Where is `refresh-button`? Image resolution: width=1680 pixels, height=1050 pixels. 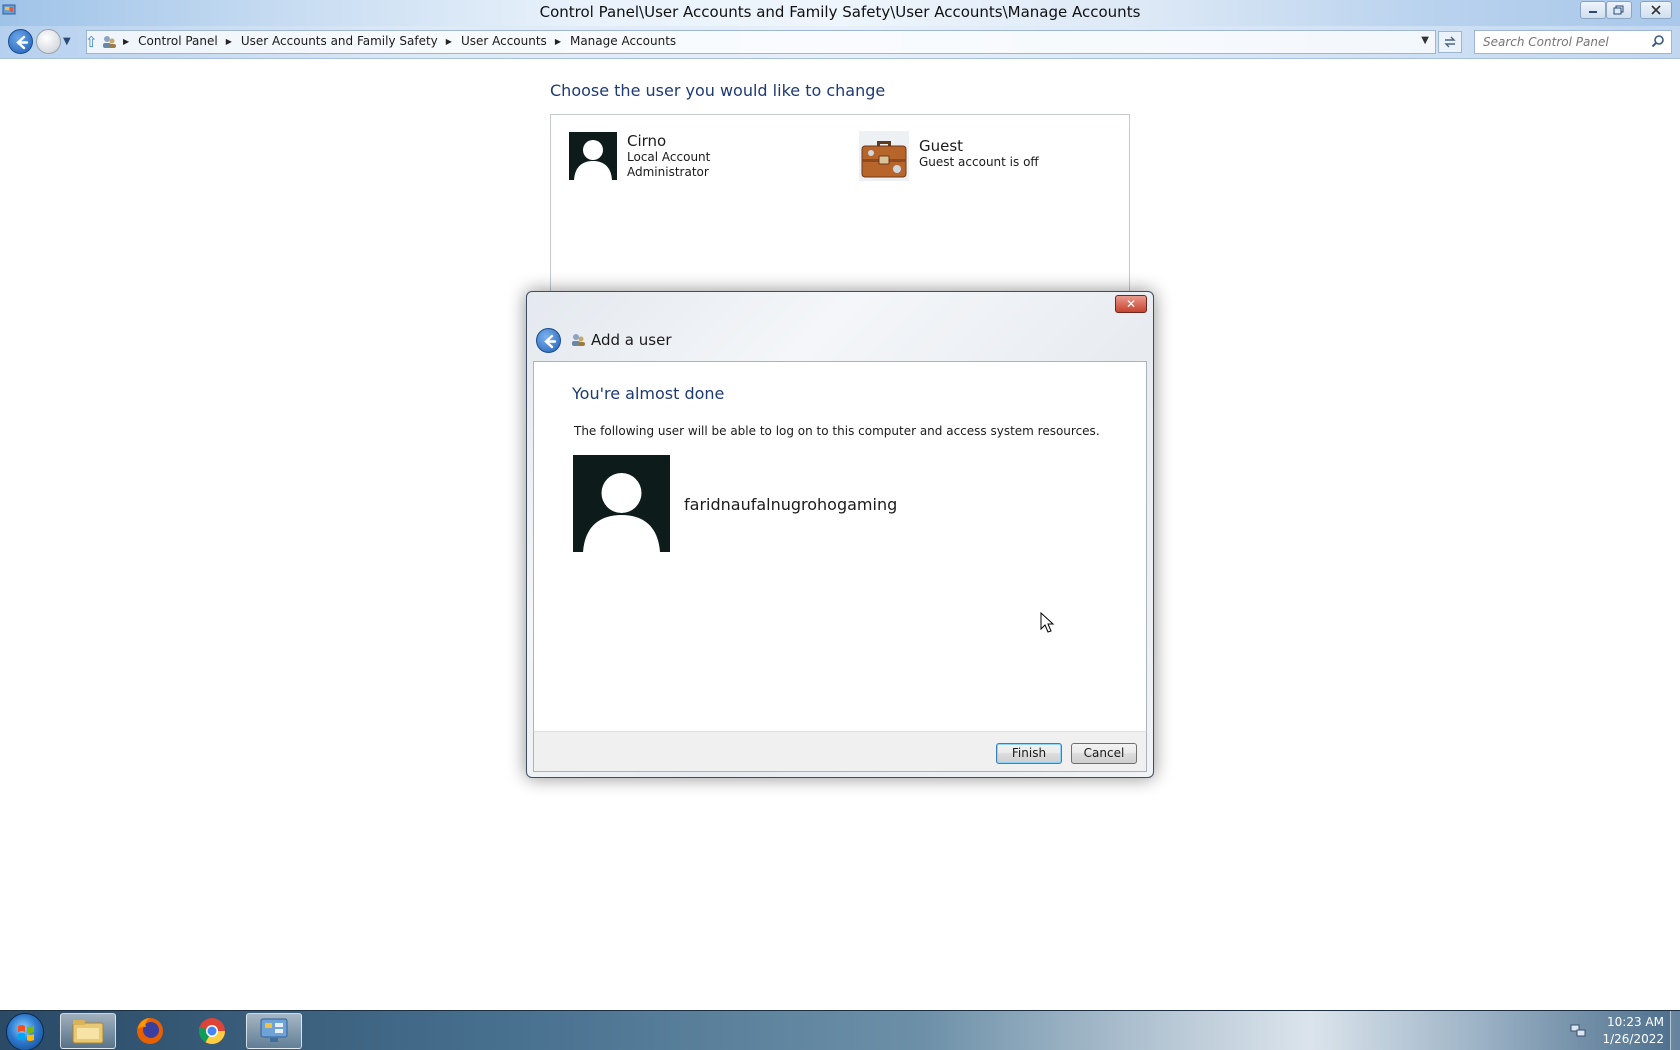
refresh-button is located at coordinates (1450, 42).